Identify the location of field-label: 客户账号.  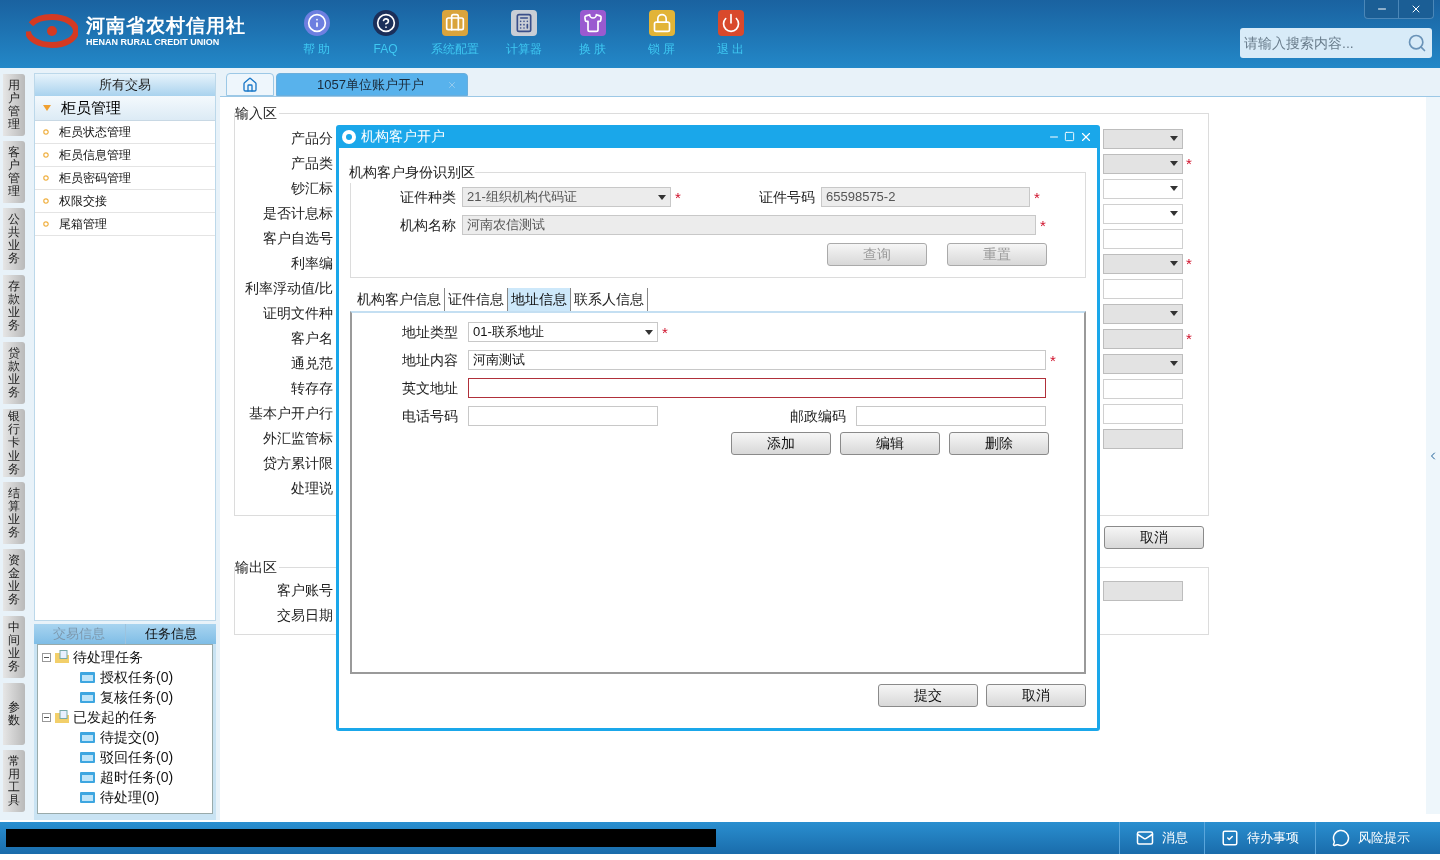
(305, 590).